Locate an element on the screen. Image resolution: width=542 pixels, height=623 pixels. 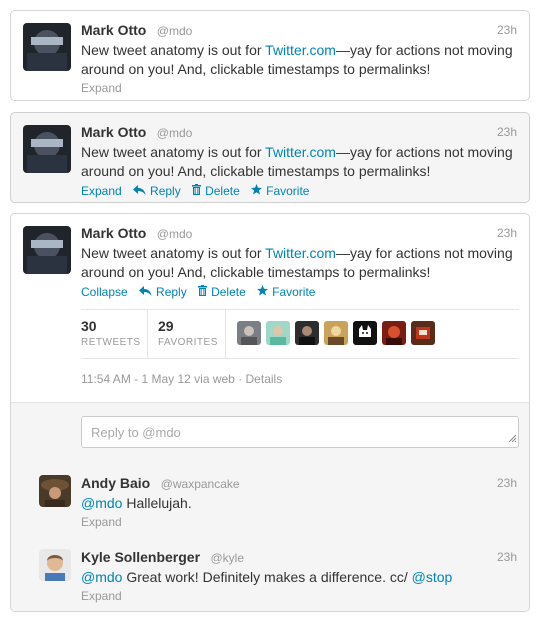
reply-box: Reply to @mdo is located at coordinates (270, 434).